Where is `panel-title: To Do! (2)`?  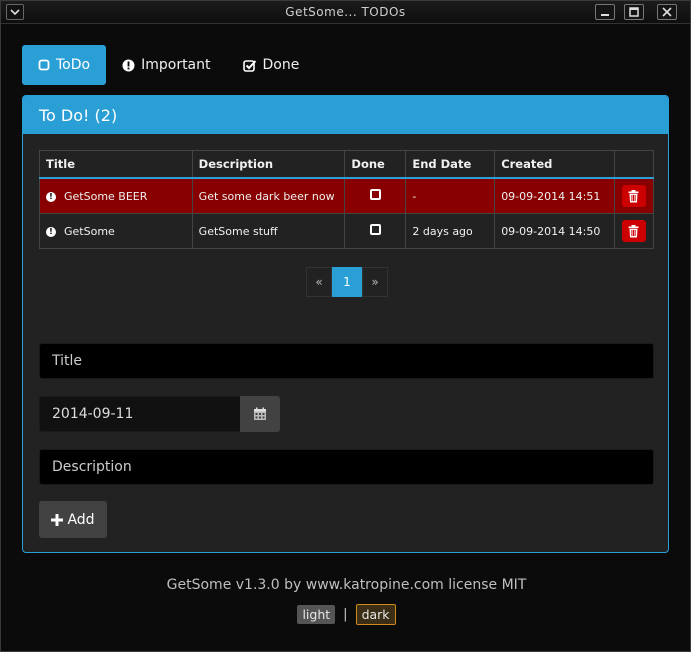 panel-title: To Do! (2) is located at coordinates (345, 115).